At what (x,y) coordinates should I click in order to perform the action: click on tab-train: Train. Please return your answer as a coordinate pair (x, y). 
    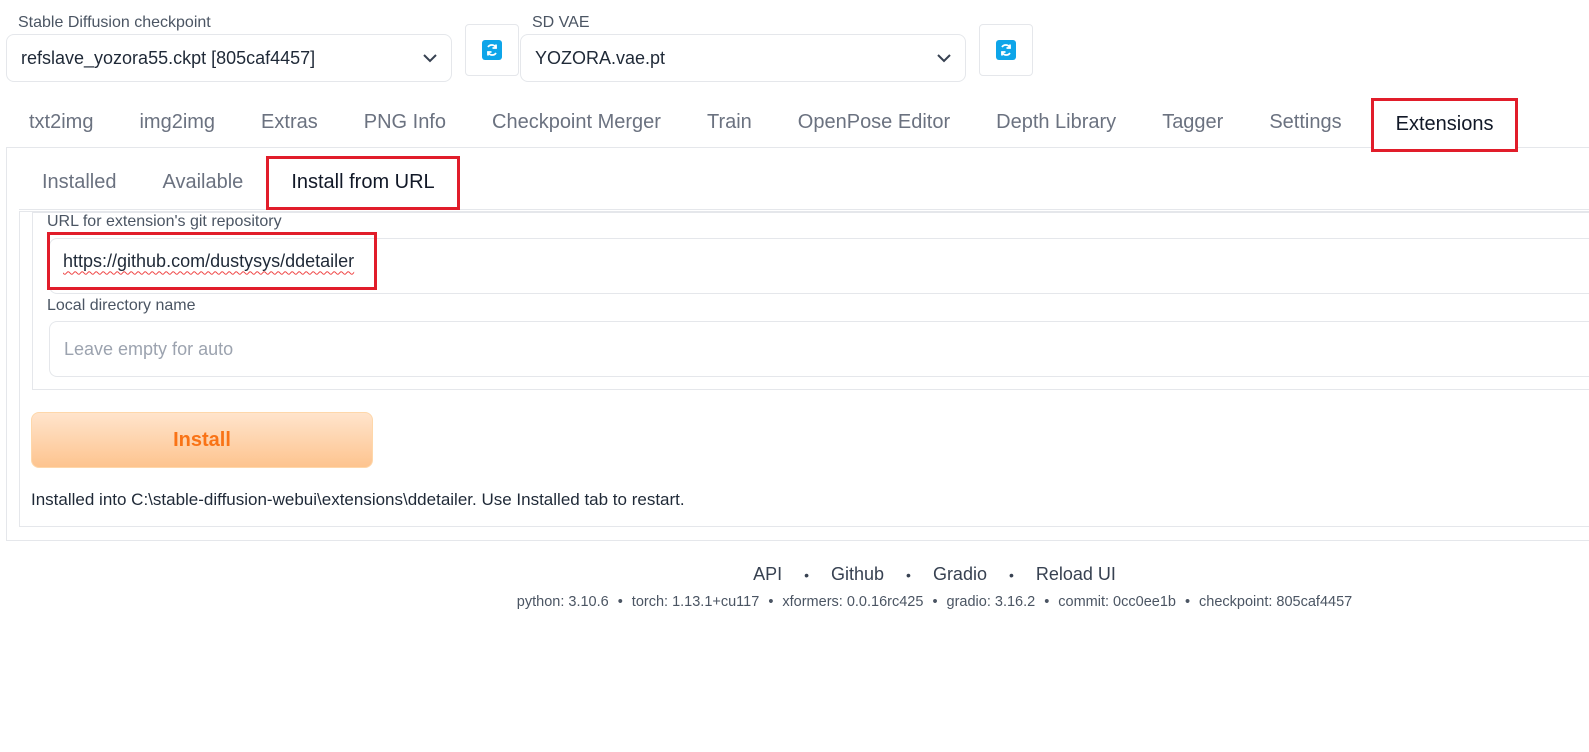
    Looking at the image, I should click on (729, 123).